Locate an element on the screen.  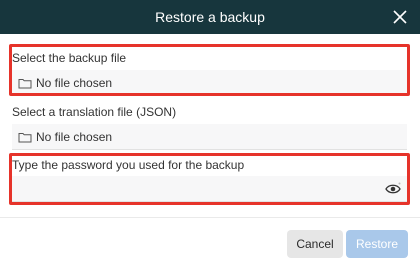
eye-icon is located at coordinates (393, 189).